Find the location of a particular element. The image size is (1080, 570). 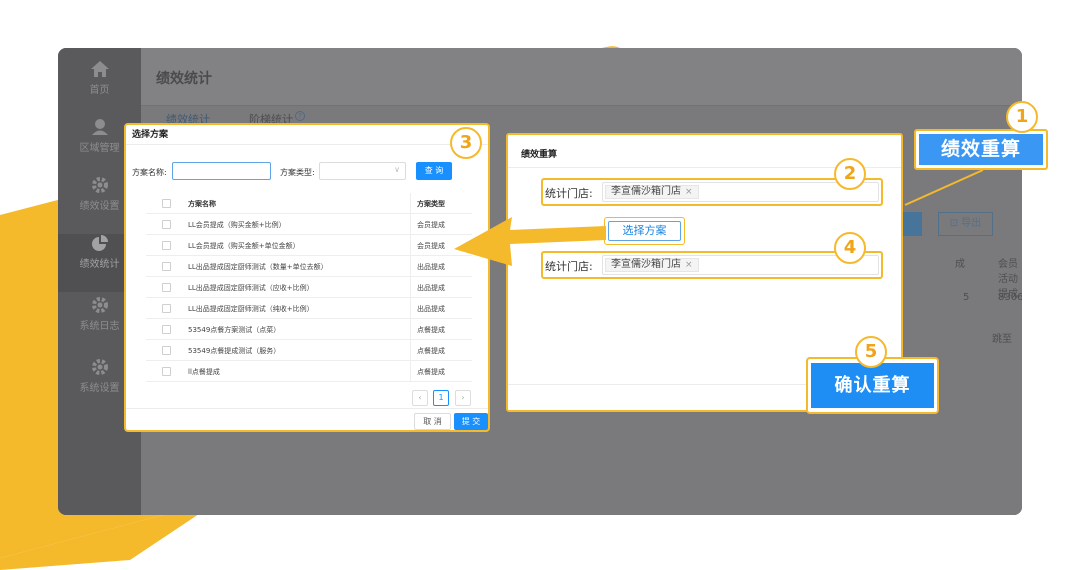

table-row: LL出品提成固定厨师测试（数量+单位去额） 出品提成 is located at coordinates (309, 266).